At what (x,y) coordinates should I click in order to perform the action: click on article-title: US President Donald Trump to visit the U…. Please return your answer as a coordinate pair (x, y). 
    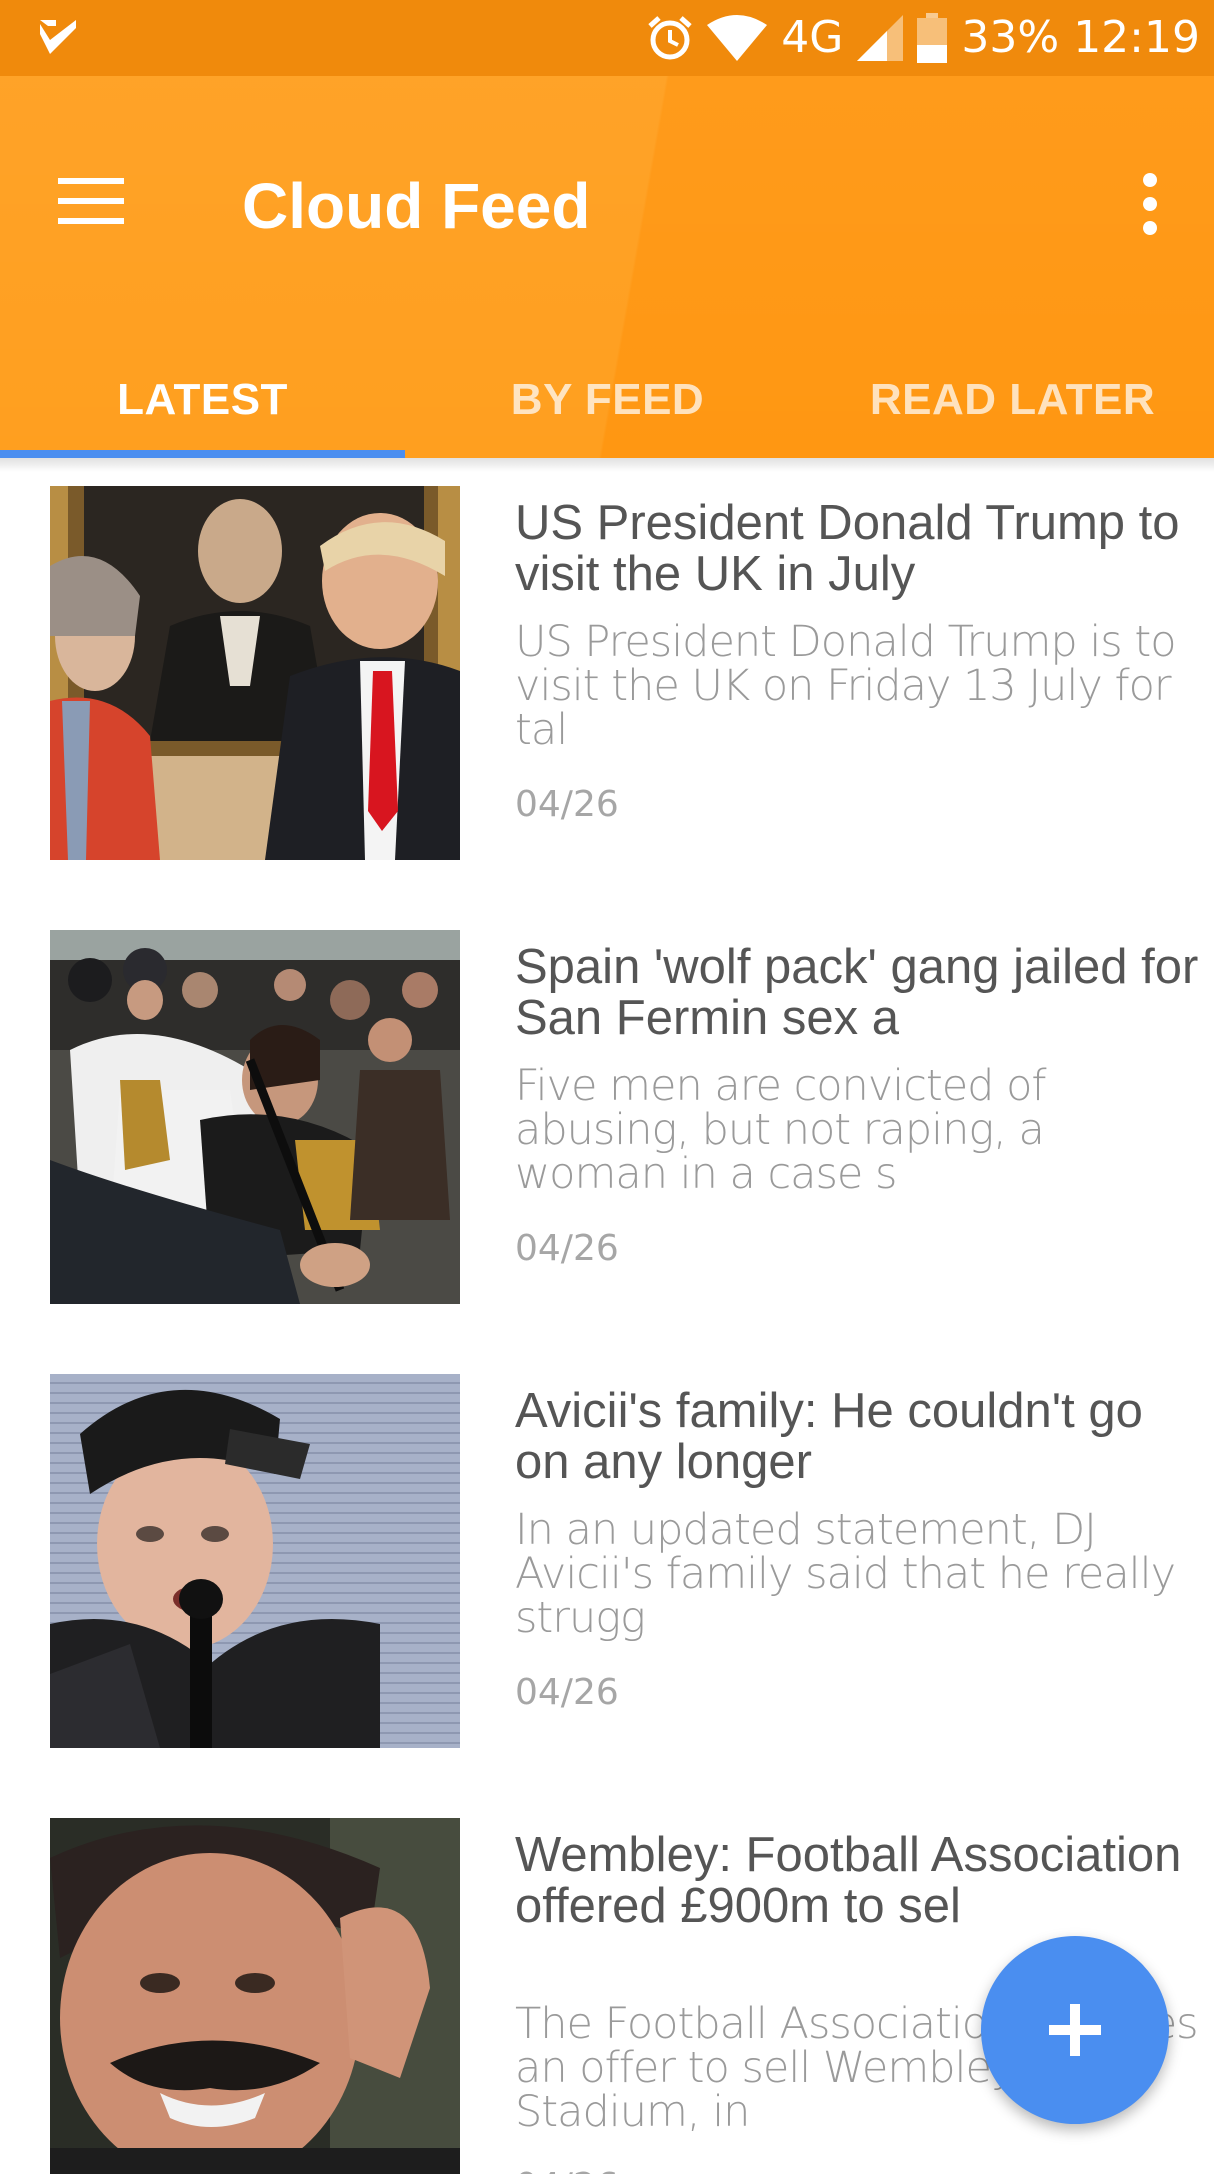
    Looking at the image, I should click on (847, 548).